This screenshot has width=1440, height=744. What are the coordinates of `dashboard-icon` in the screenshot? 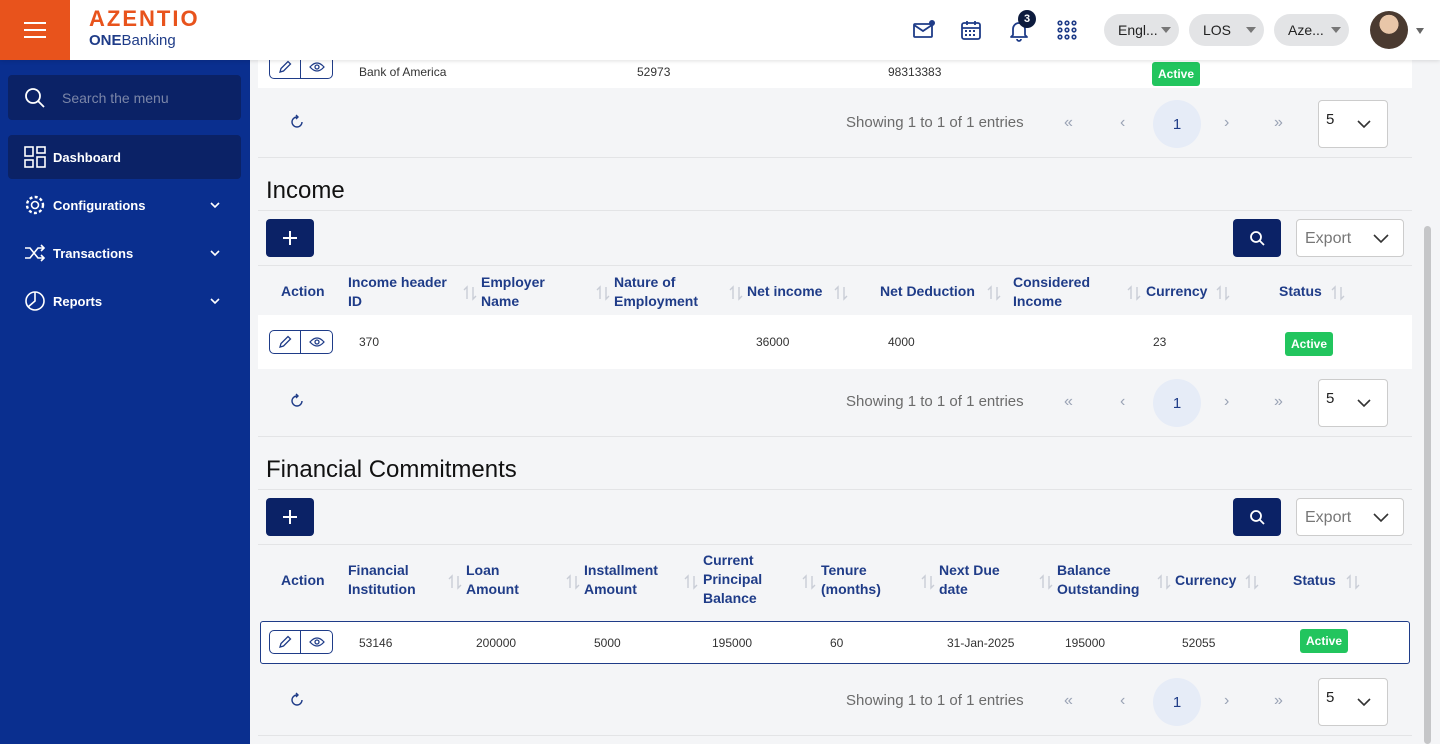 It's located at (35, 157).